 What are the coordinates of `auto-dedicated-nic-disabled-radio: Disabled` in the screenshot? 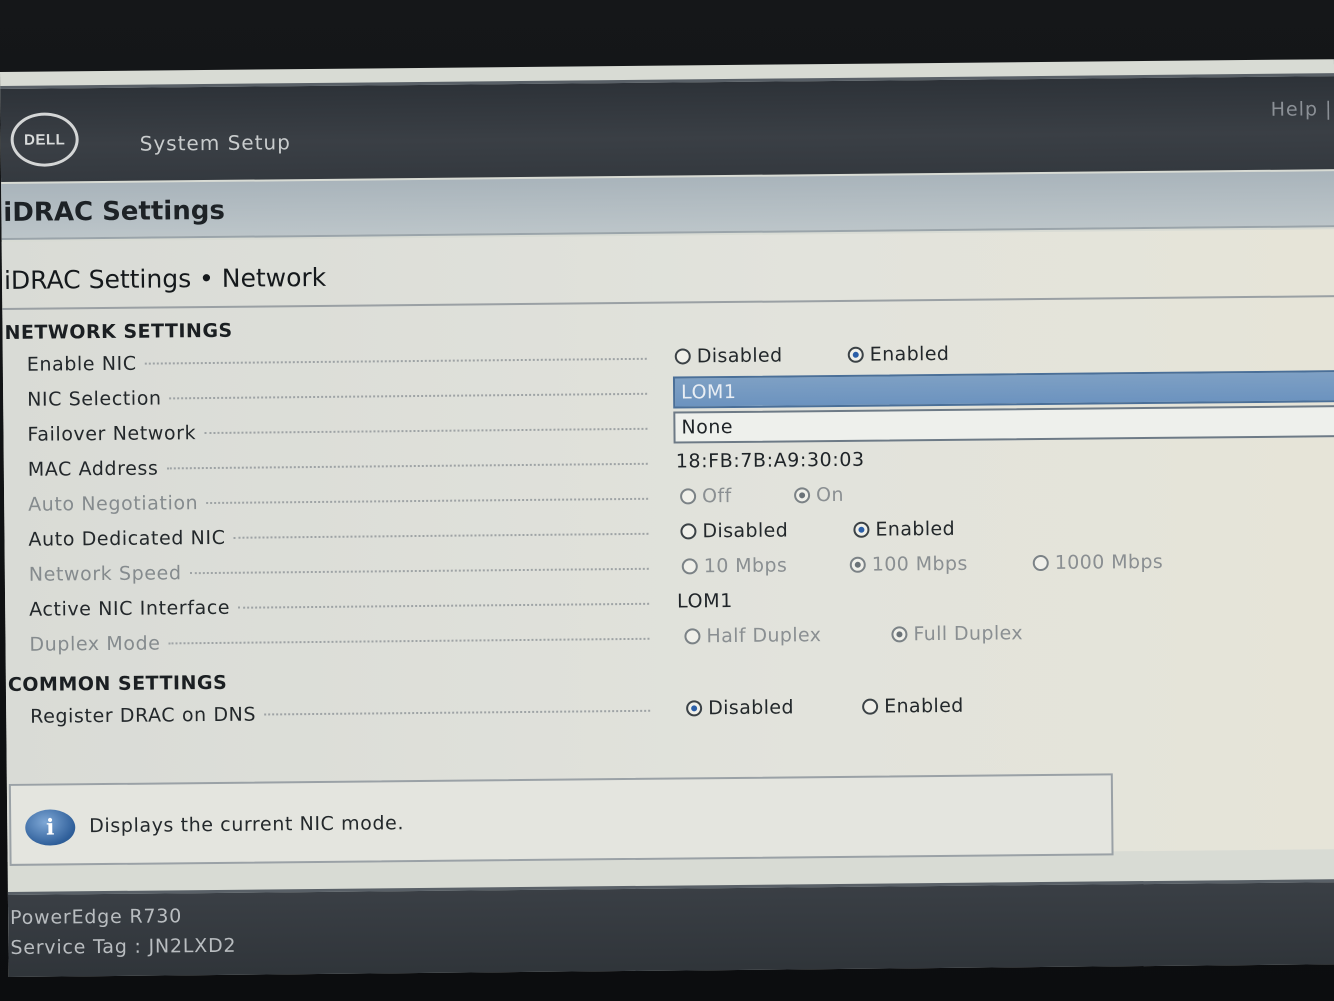 It's located at (734, 530).